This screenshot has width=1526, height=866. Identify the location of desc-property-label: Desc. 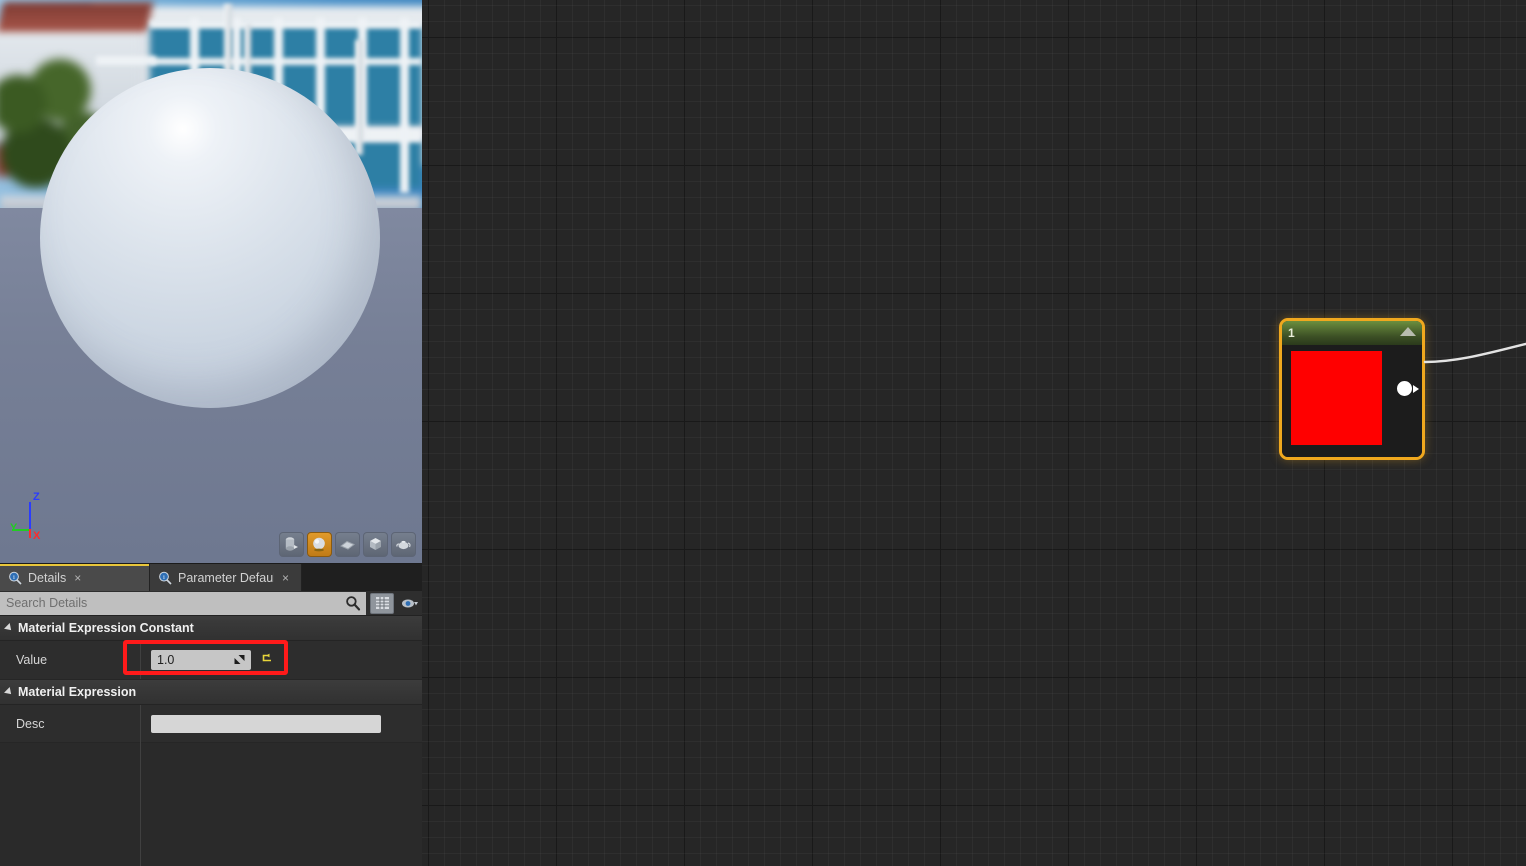
(30, 723).